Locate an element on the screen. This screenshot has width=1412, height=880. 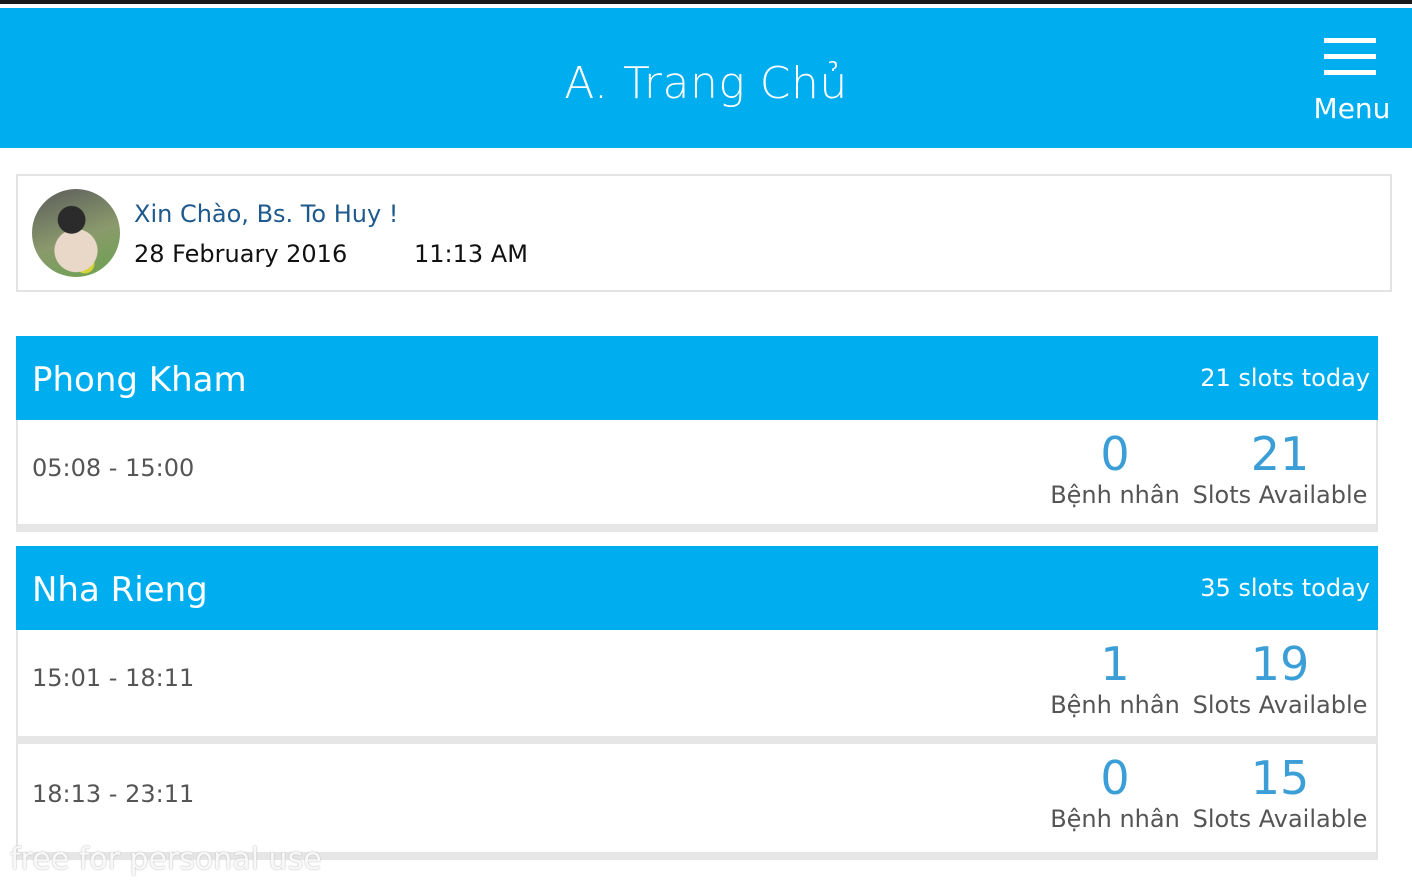
available-stat: 21 Slots Available is located at coordinates (1280, 469).